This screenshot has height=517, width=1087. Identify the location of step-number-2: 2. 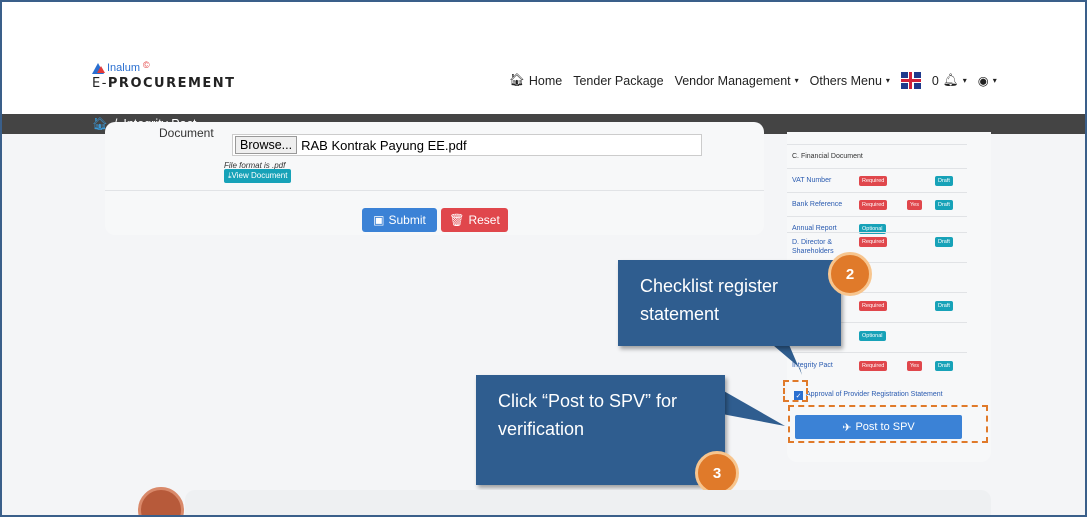
(850, 274).